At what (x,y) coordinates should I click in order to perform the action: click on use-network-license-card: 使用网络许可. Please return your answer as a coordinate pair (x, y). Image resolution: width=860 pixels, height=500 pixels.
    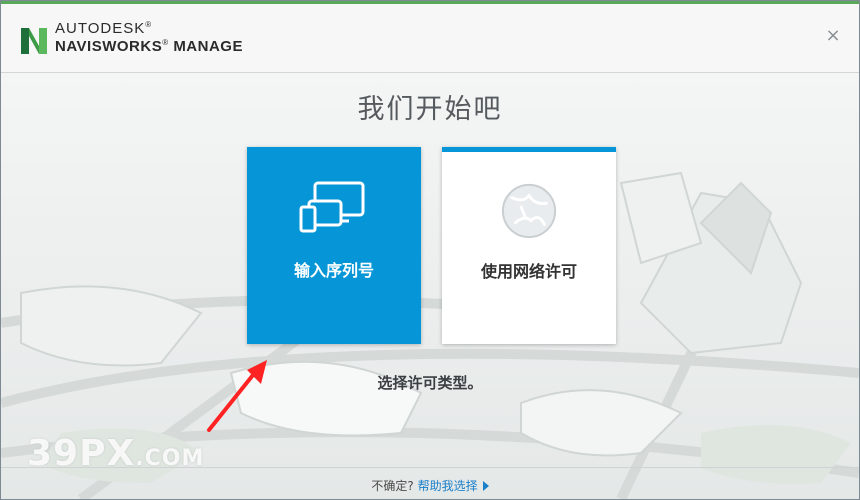
    Looking at the image, I should click on (529, 245).